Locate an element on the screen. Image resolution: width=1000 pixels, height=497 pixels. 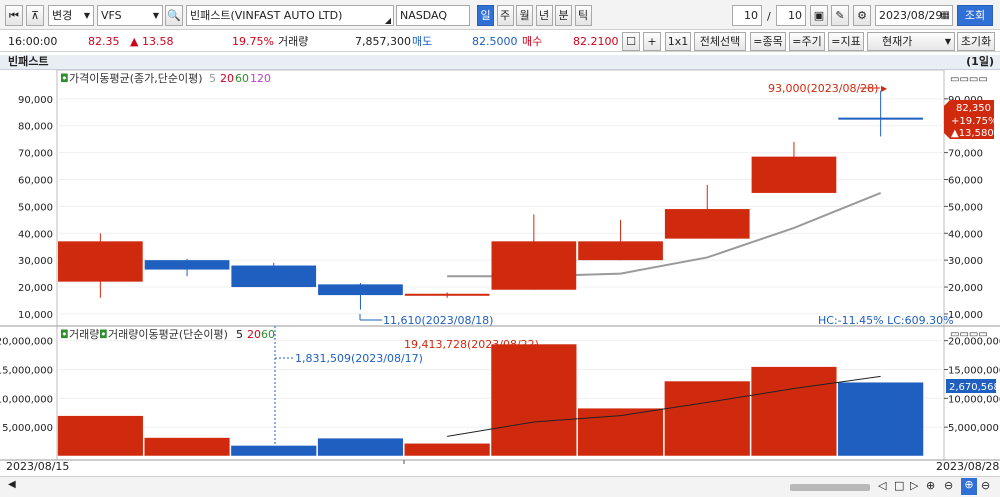
total-input: 10 is located at coordinates (791, 15).